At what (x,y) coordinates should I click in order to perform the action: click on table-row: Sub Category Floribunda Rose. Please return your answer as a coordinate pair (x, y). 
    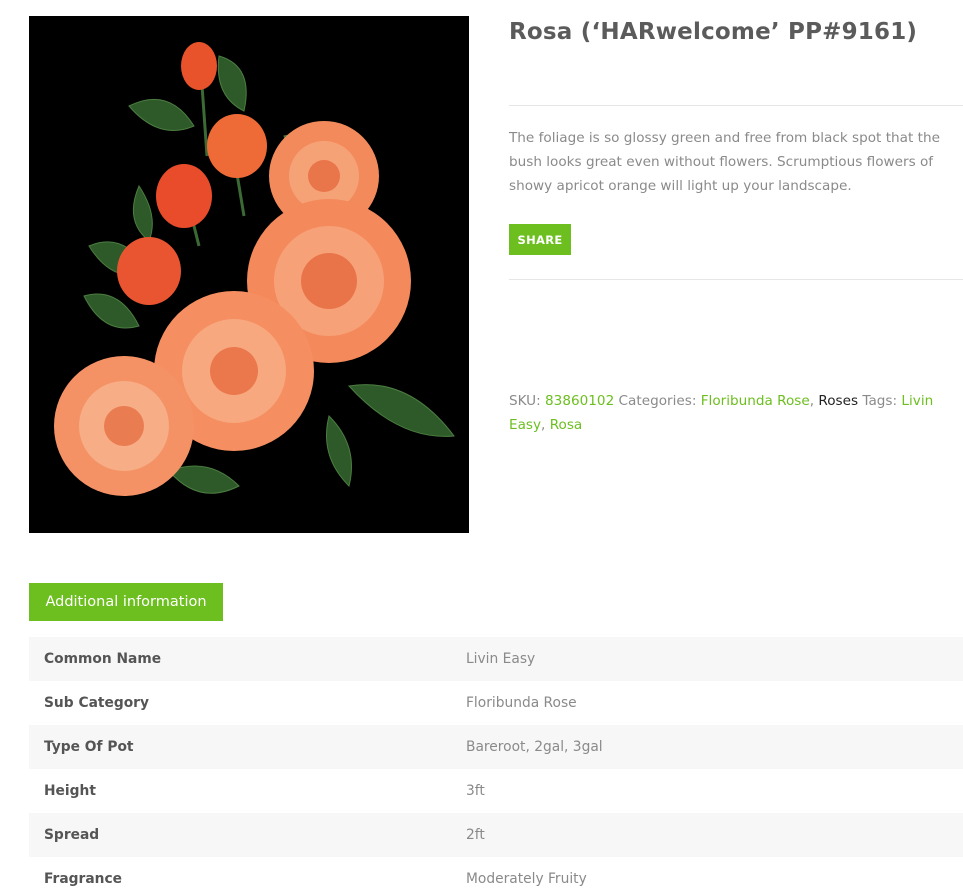
    Looking at the image, I should click on (496, 703).